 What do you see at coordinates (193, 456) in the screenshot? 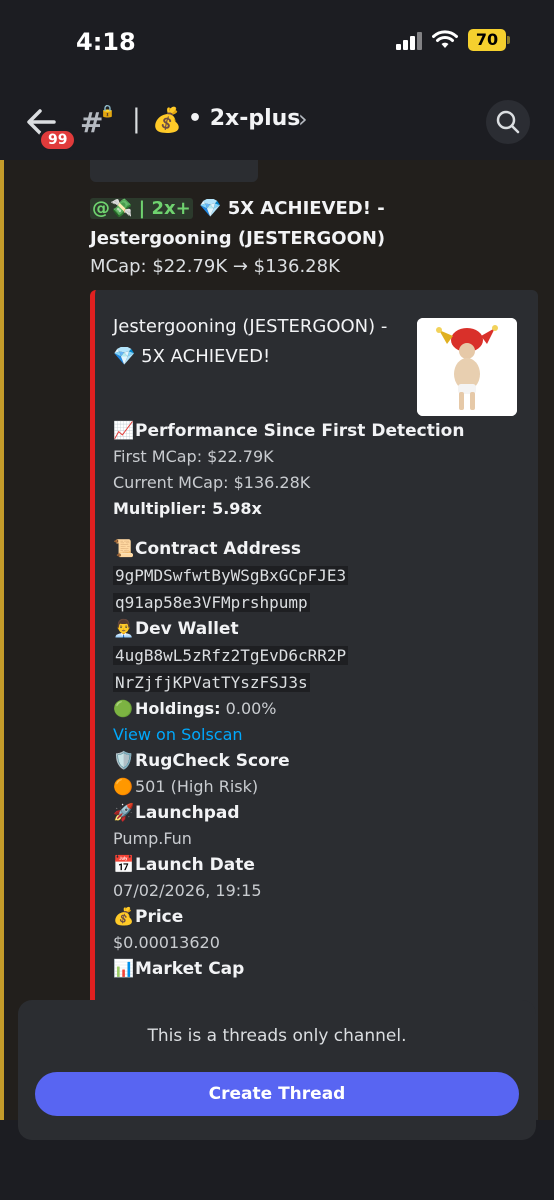
I see `first-mcap: First MCap: $22.79K` at bounding box center [193, 456].